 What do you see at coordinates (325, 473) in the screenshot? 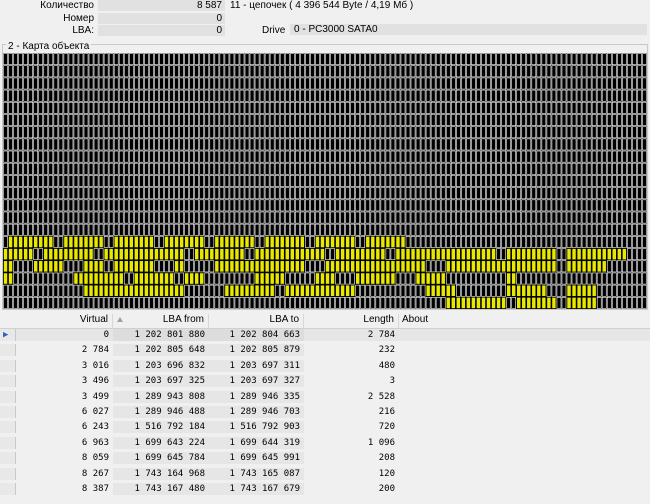
I see `table-row: 8 267 1 743 164 968 1 743 165 087 120` at bounding box center [325, 473].